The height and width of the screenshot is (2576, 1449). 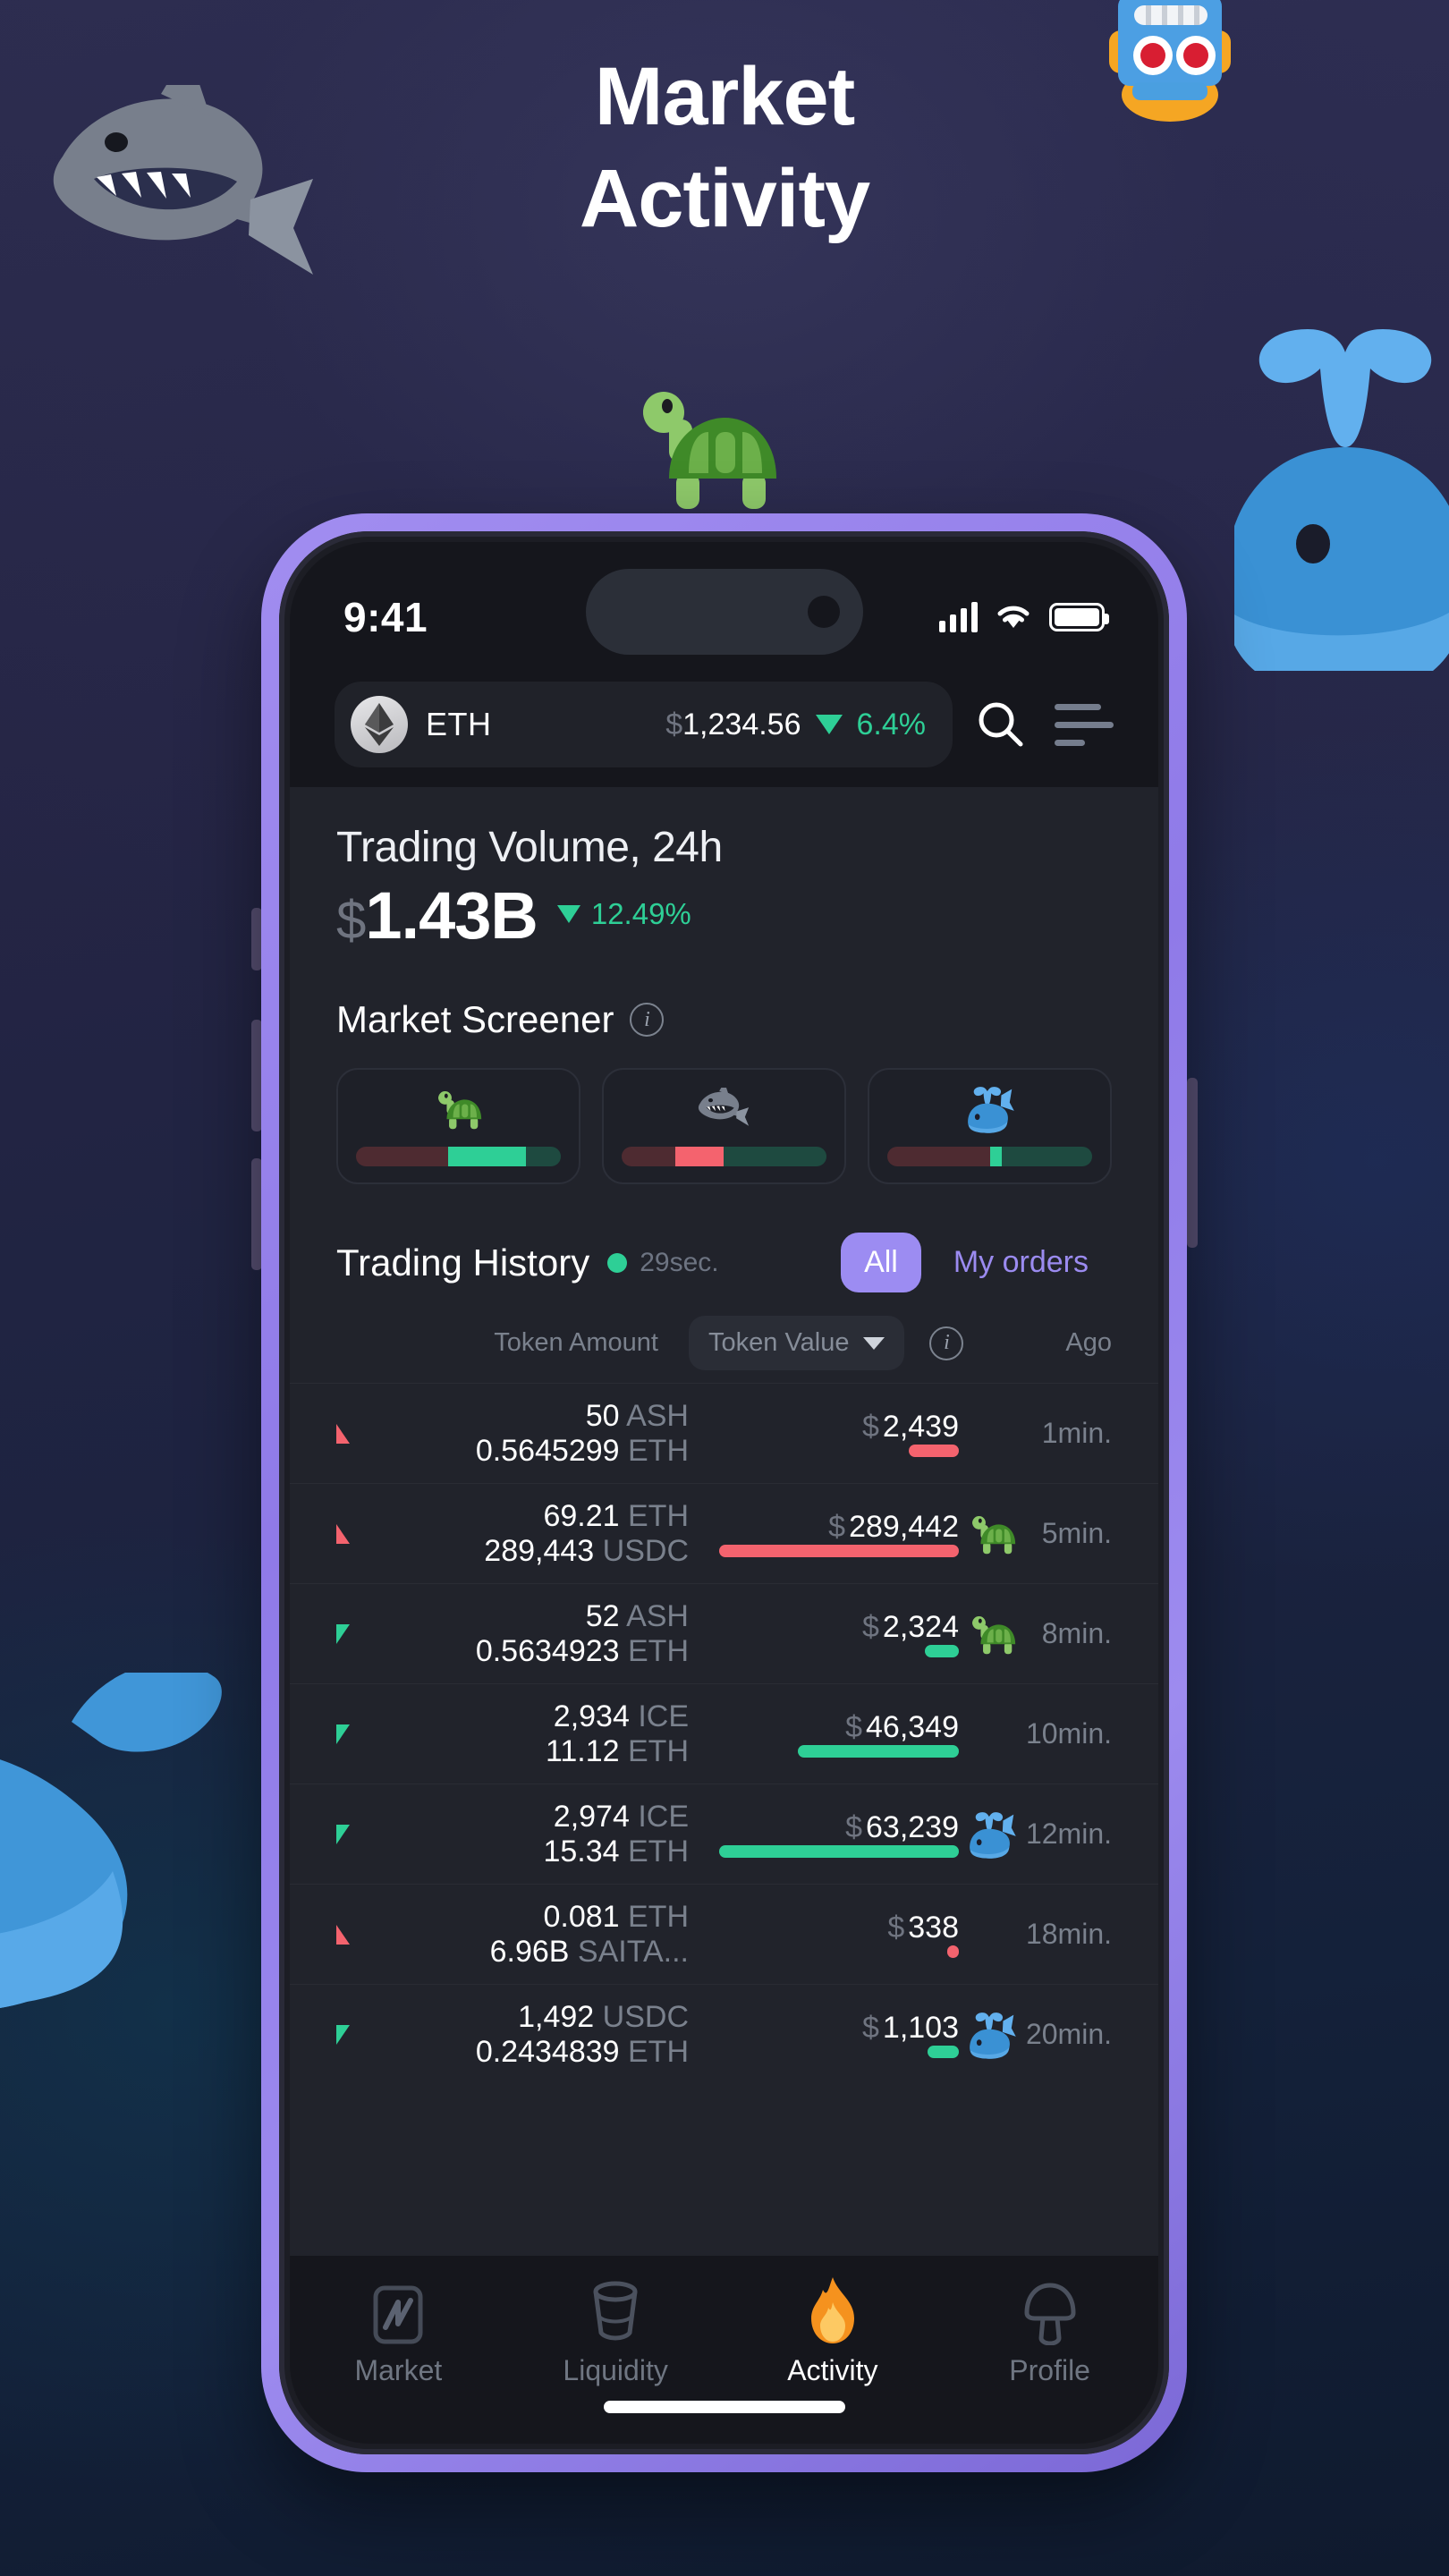 I want to click on row-amount-bottom: 11.12 ETH, so click(x=617, y=1750).